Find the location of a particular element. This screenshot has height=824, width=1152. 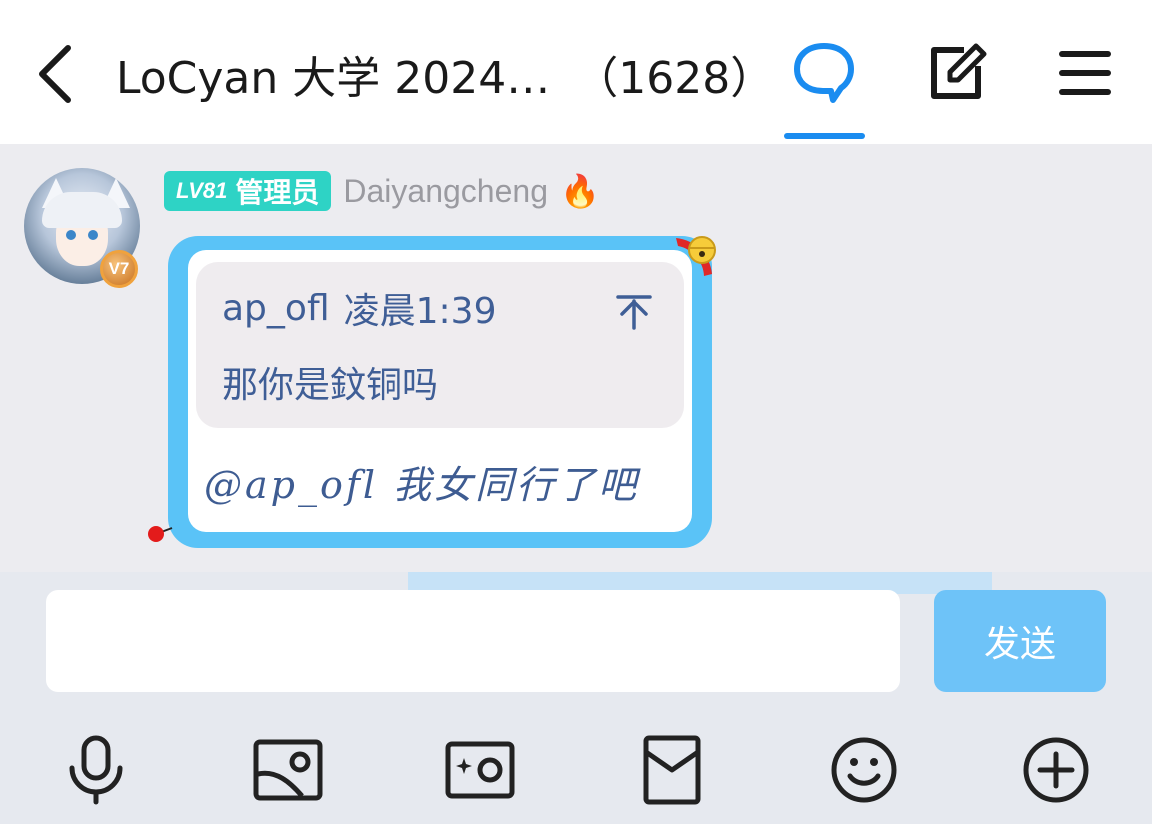

chat-tab-button is located at coordinates (824, 73).